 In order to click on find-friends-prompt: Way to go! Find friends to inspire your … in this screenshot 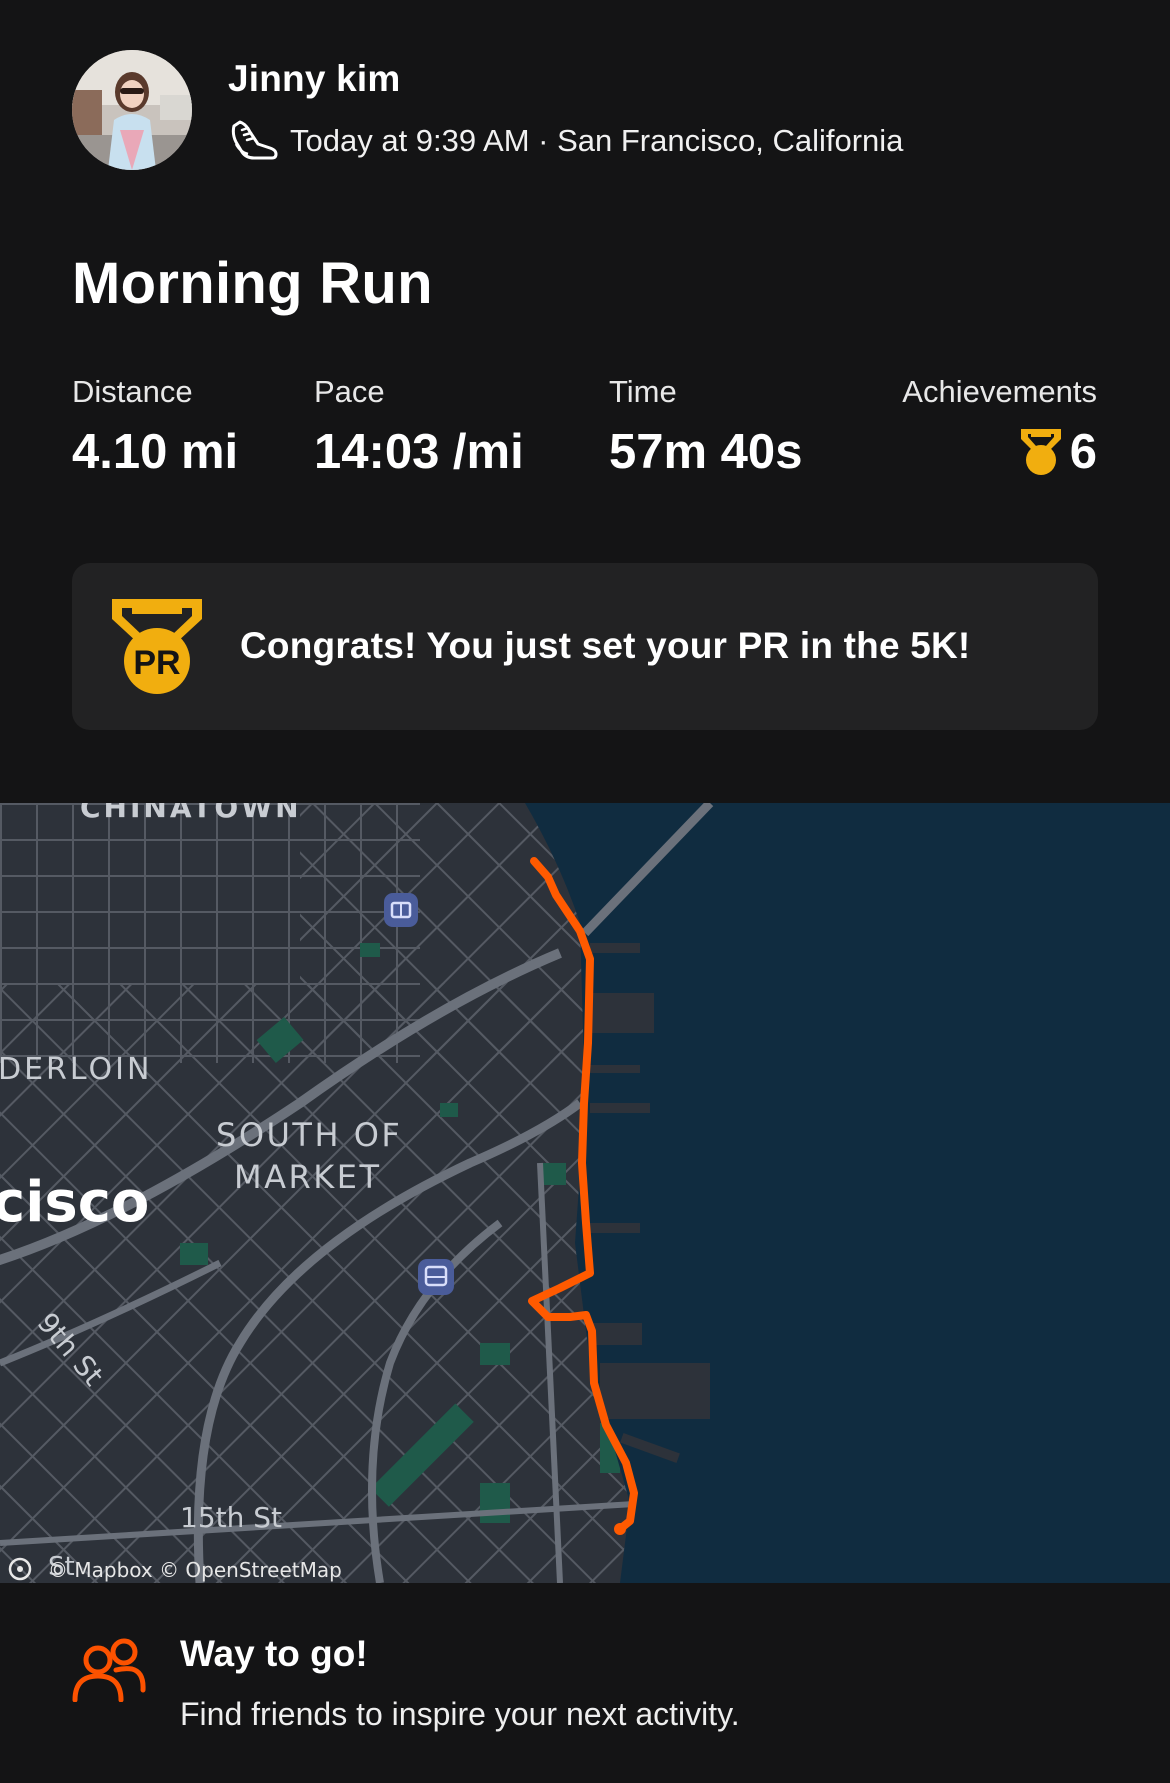, I will do `click(585, 1683)`.